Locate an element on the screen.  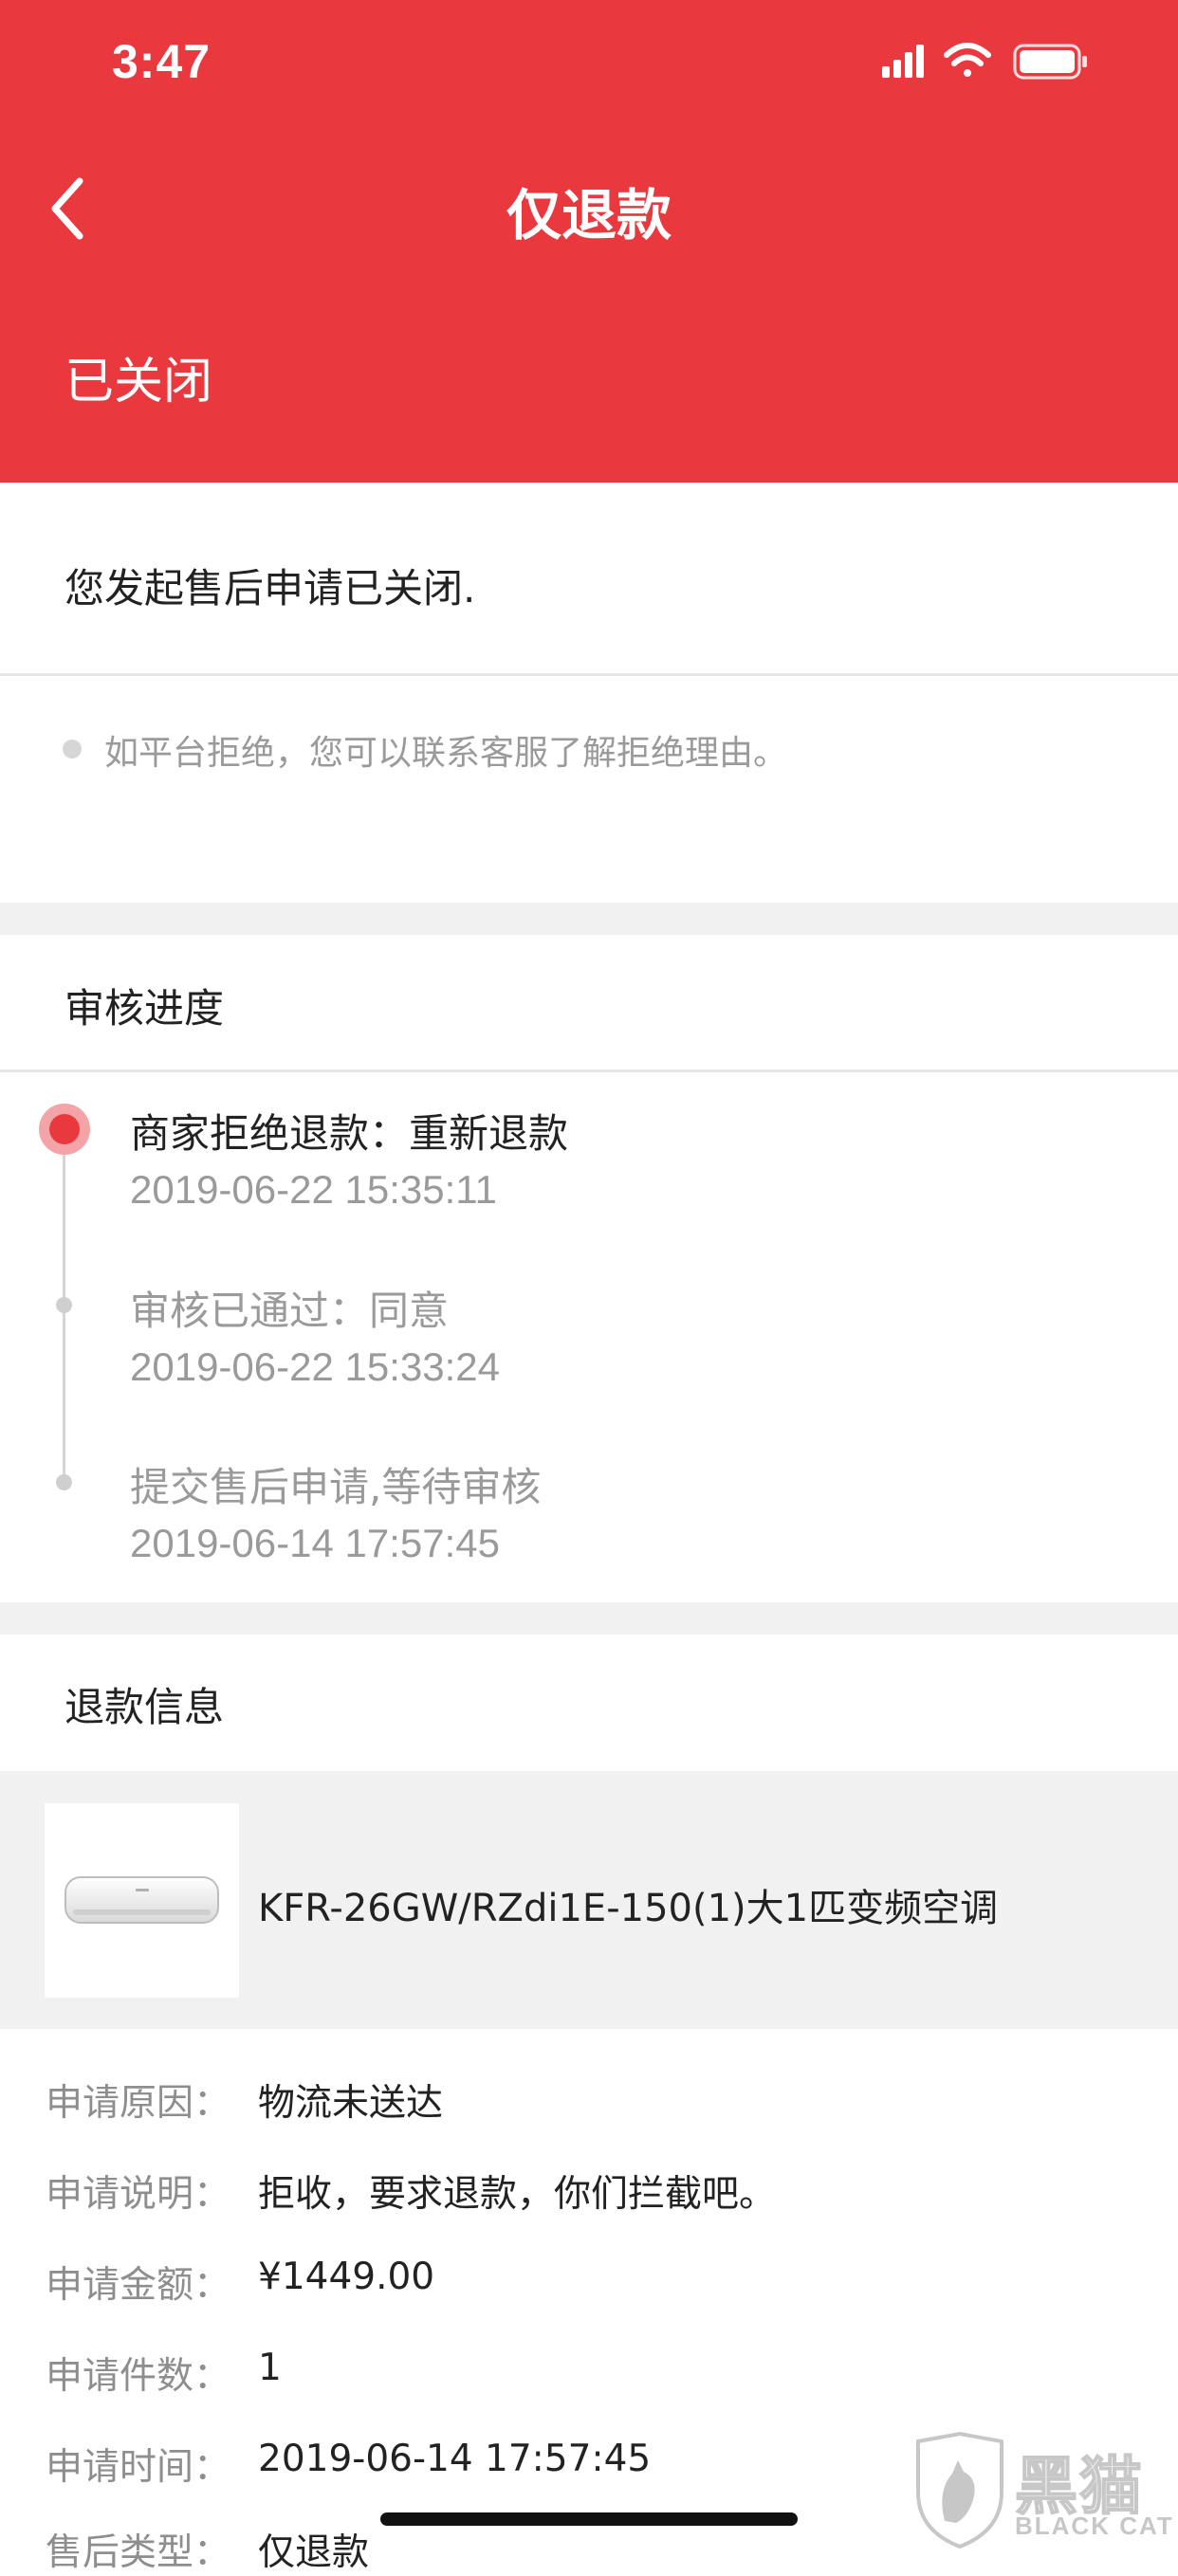
field-value-time: 2019-06-14 17:57:45 is located at coordinates (455, 2459).